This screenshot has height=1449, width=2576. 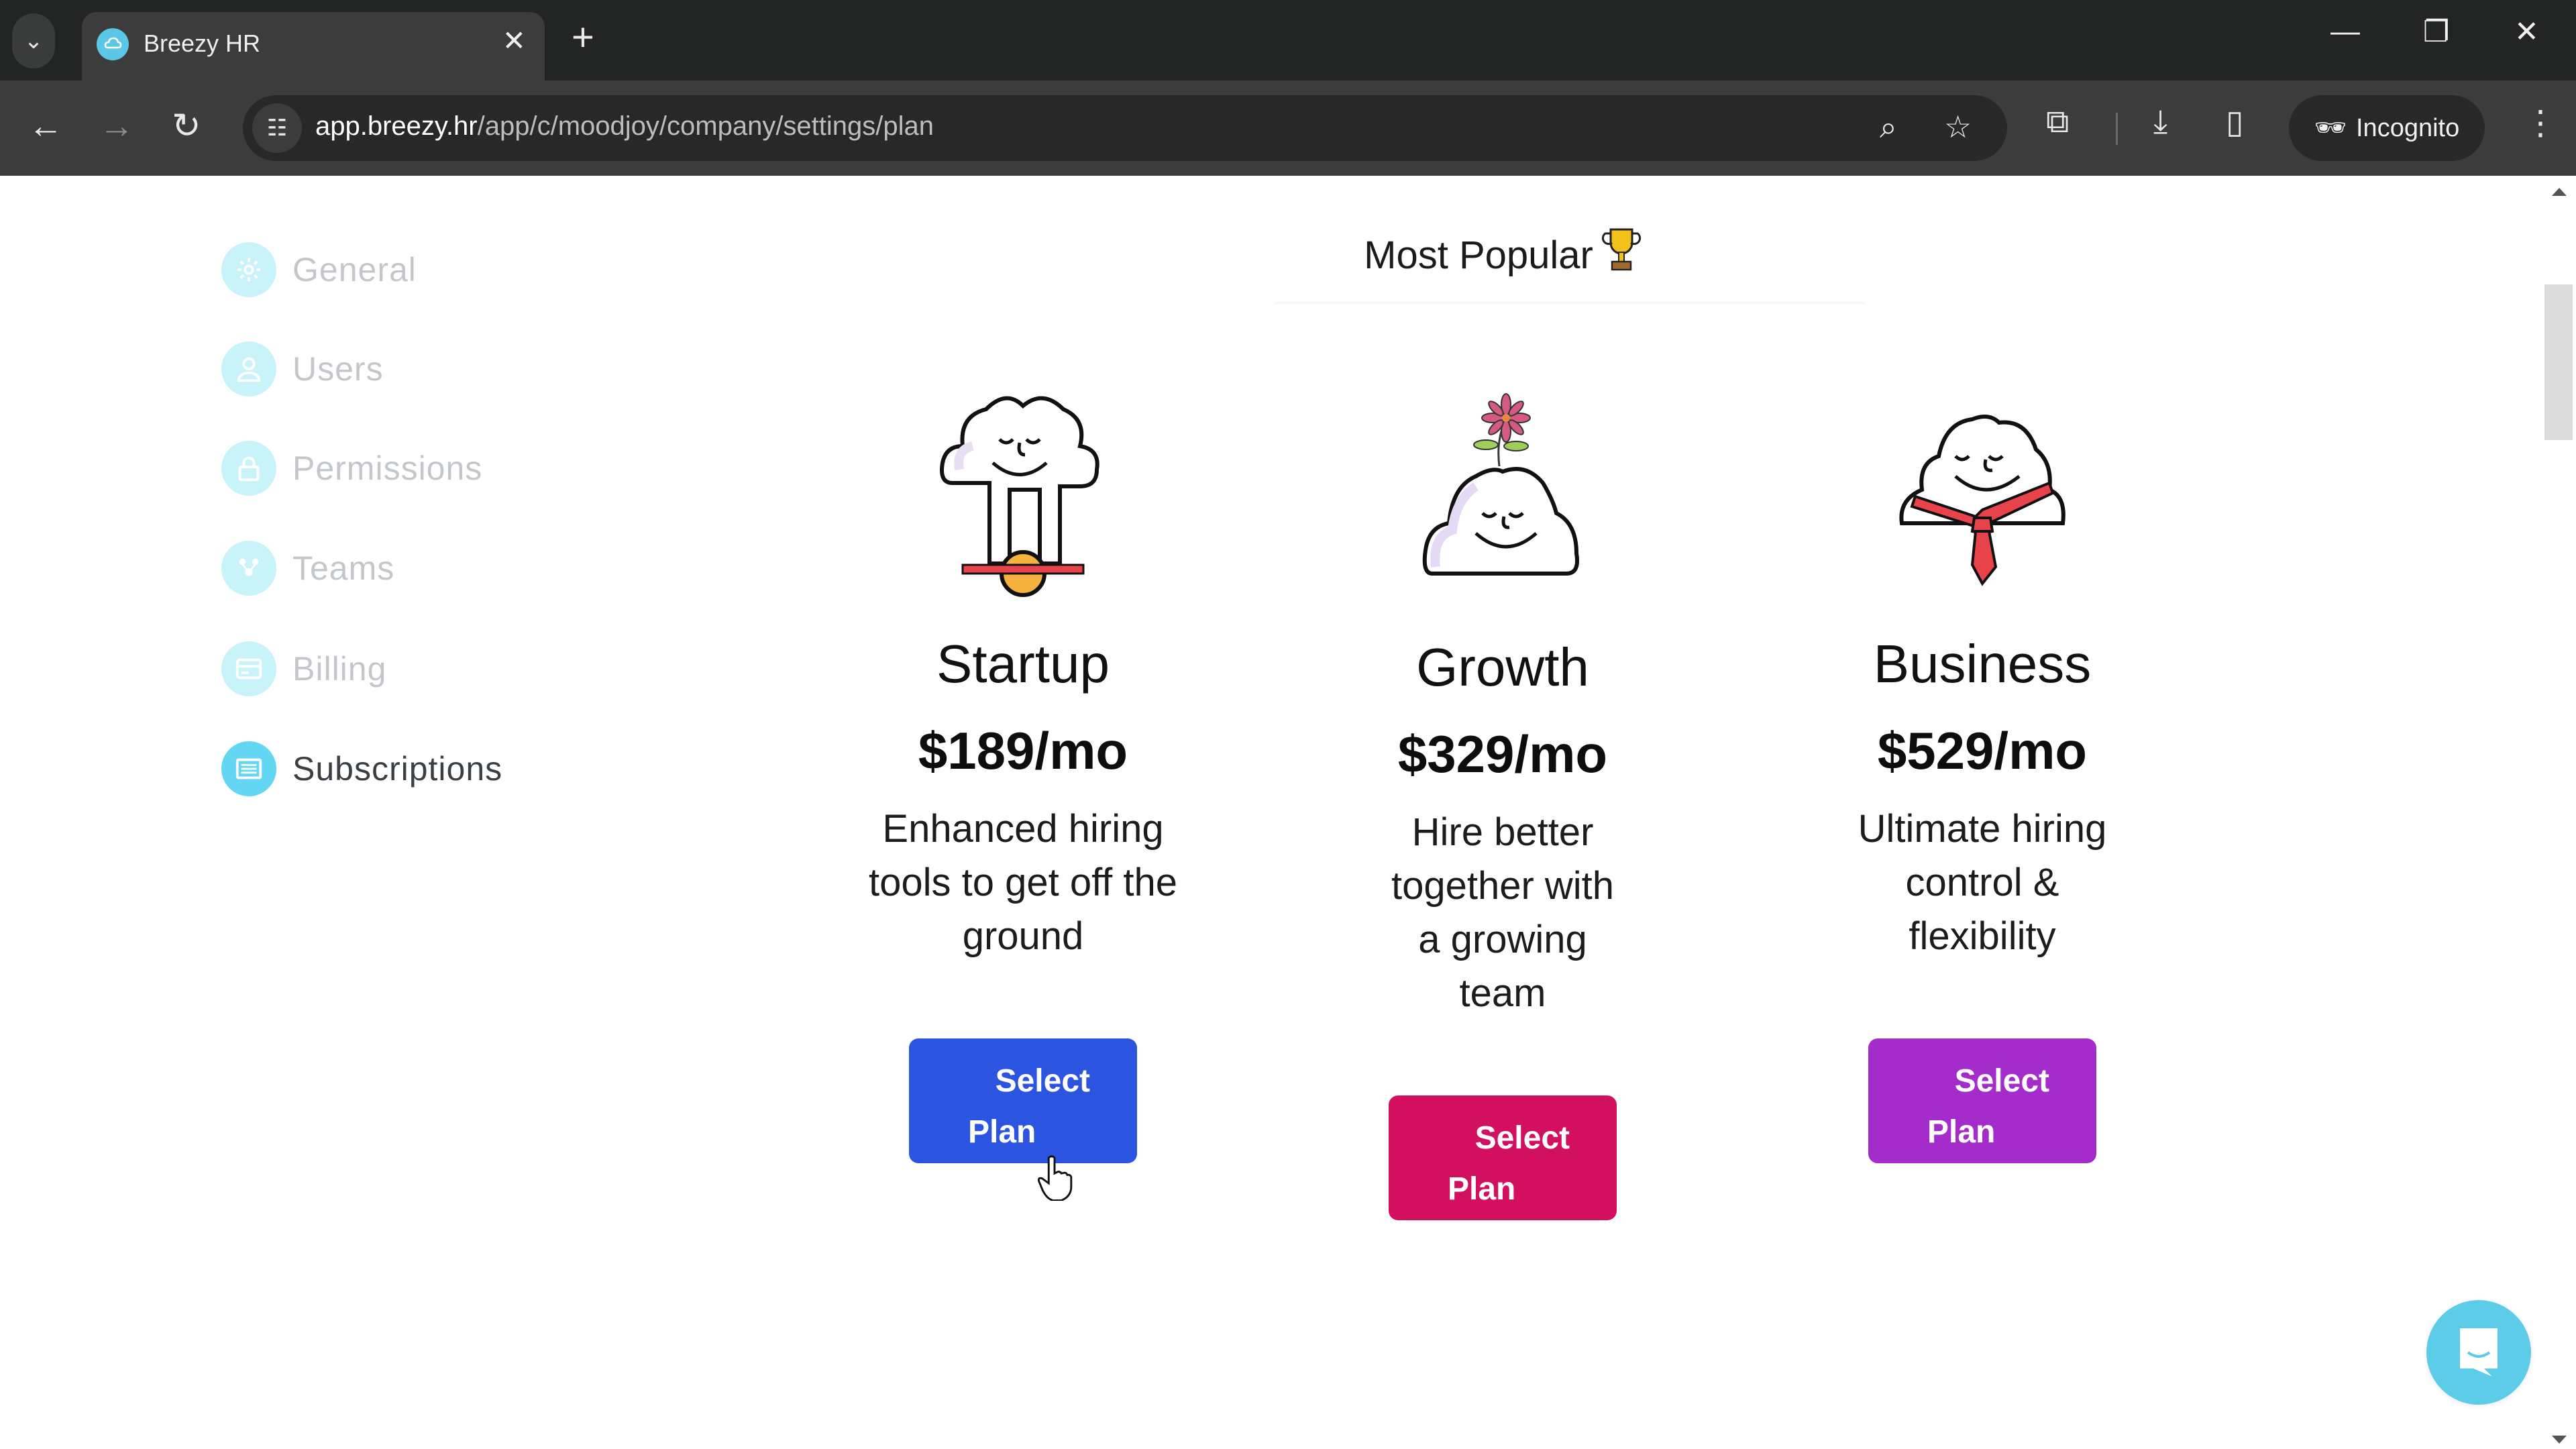 What do you see at coordinates (248, 668) in the screenshot?
I see `billing-icon` at bounding box center [248, 668].